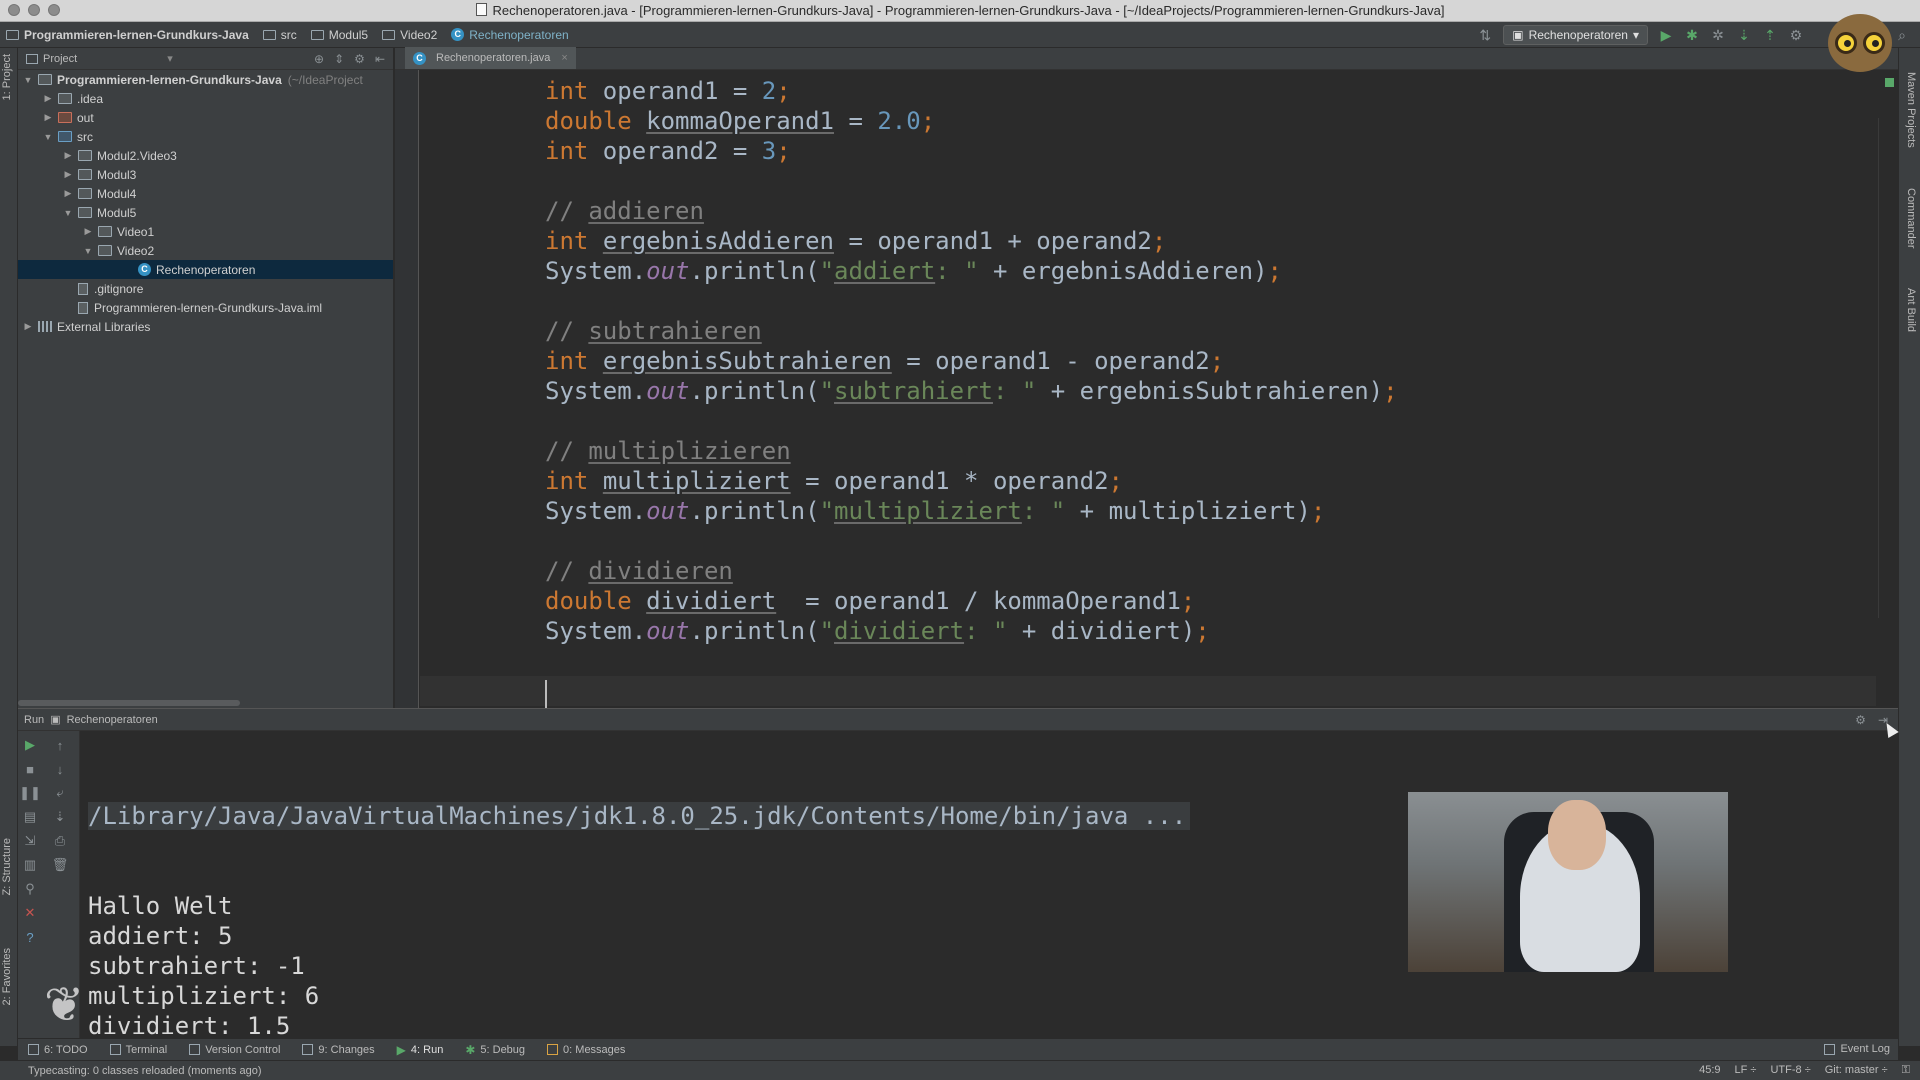 Image resolution: width=1920 pixels, height=1080 pixels. What do you see at coordinates (1909, 547) in the screenshot?
I see `right-tool-strip: Maven Projects Commander Ant Build` at bounding box center [1909, 547].